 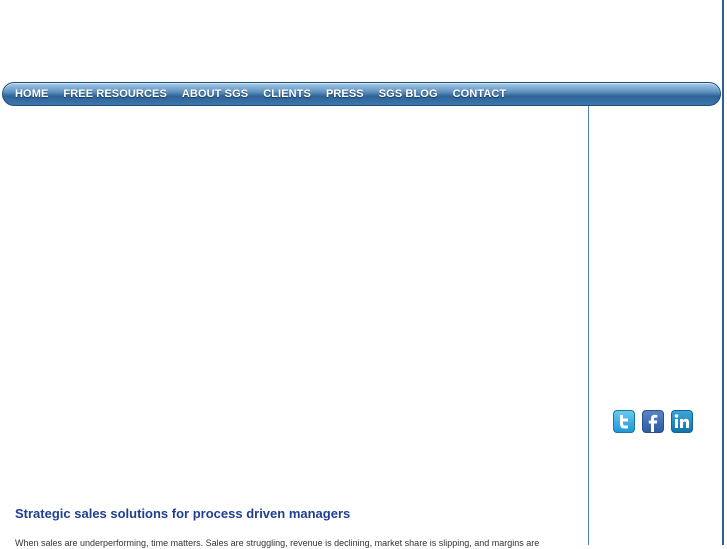 What do you see at coordinates (345, 94) in the screenshot?
I see `nav-item-press: PRESS` at bounding box center [345, 94].